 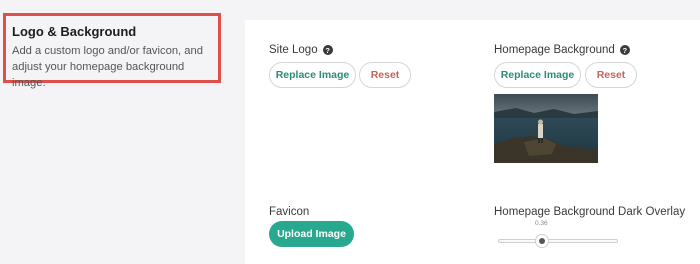 I want to click on site-logo-replace-button: Replace Image, so click(x=312, y=75).